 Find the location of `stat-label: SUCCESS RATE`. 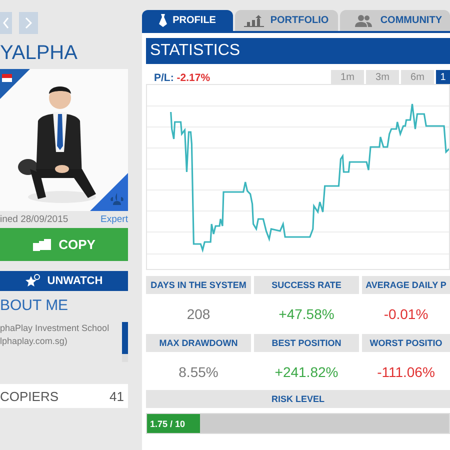

stat-label: SUCCESS RATE is located at coordinates (306, 285).